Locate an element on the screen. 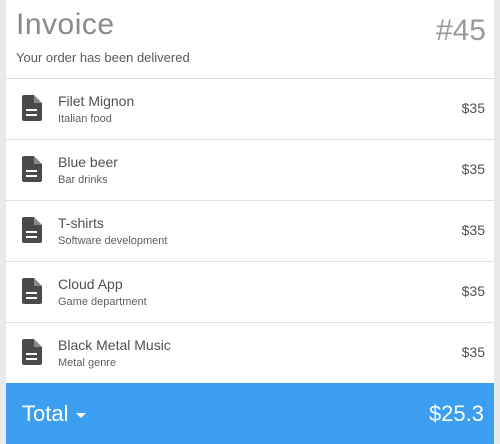 This screenshot has width=500, height=444. invoice-item: Black Metal Music Metal genre $35 is located at coordinates (250, 353).